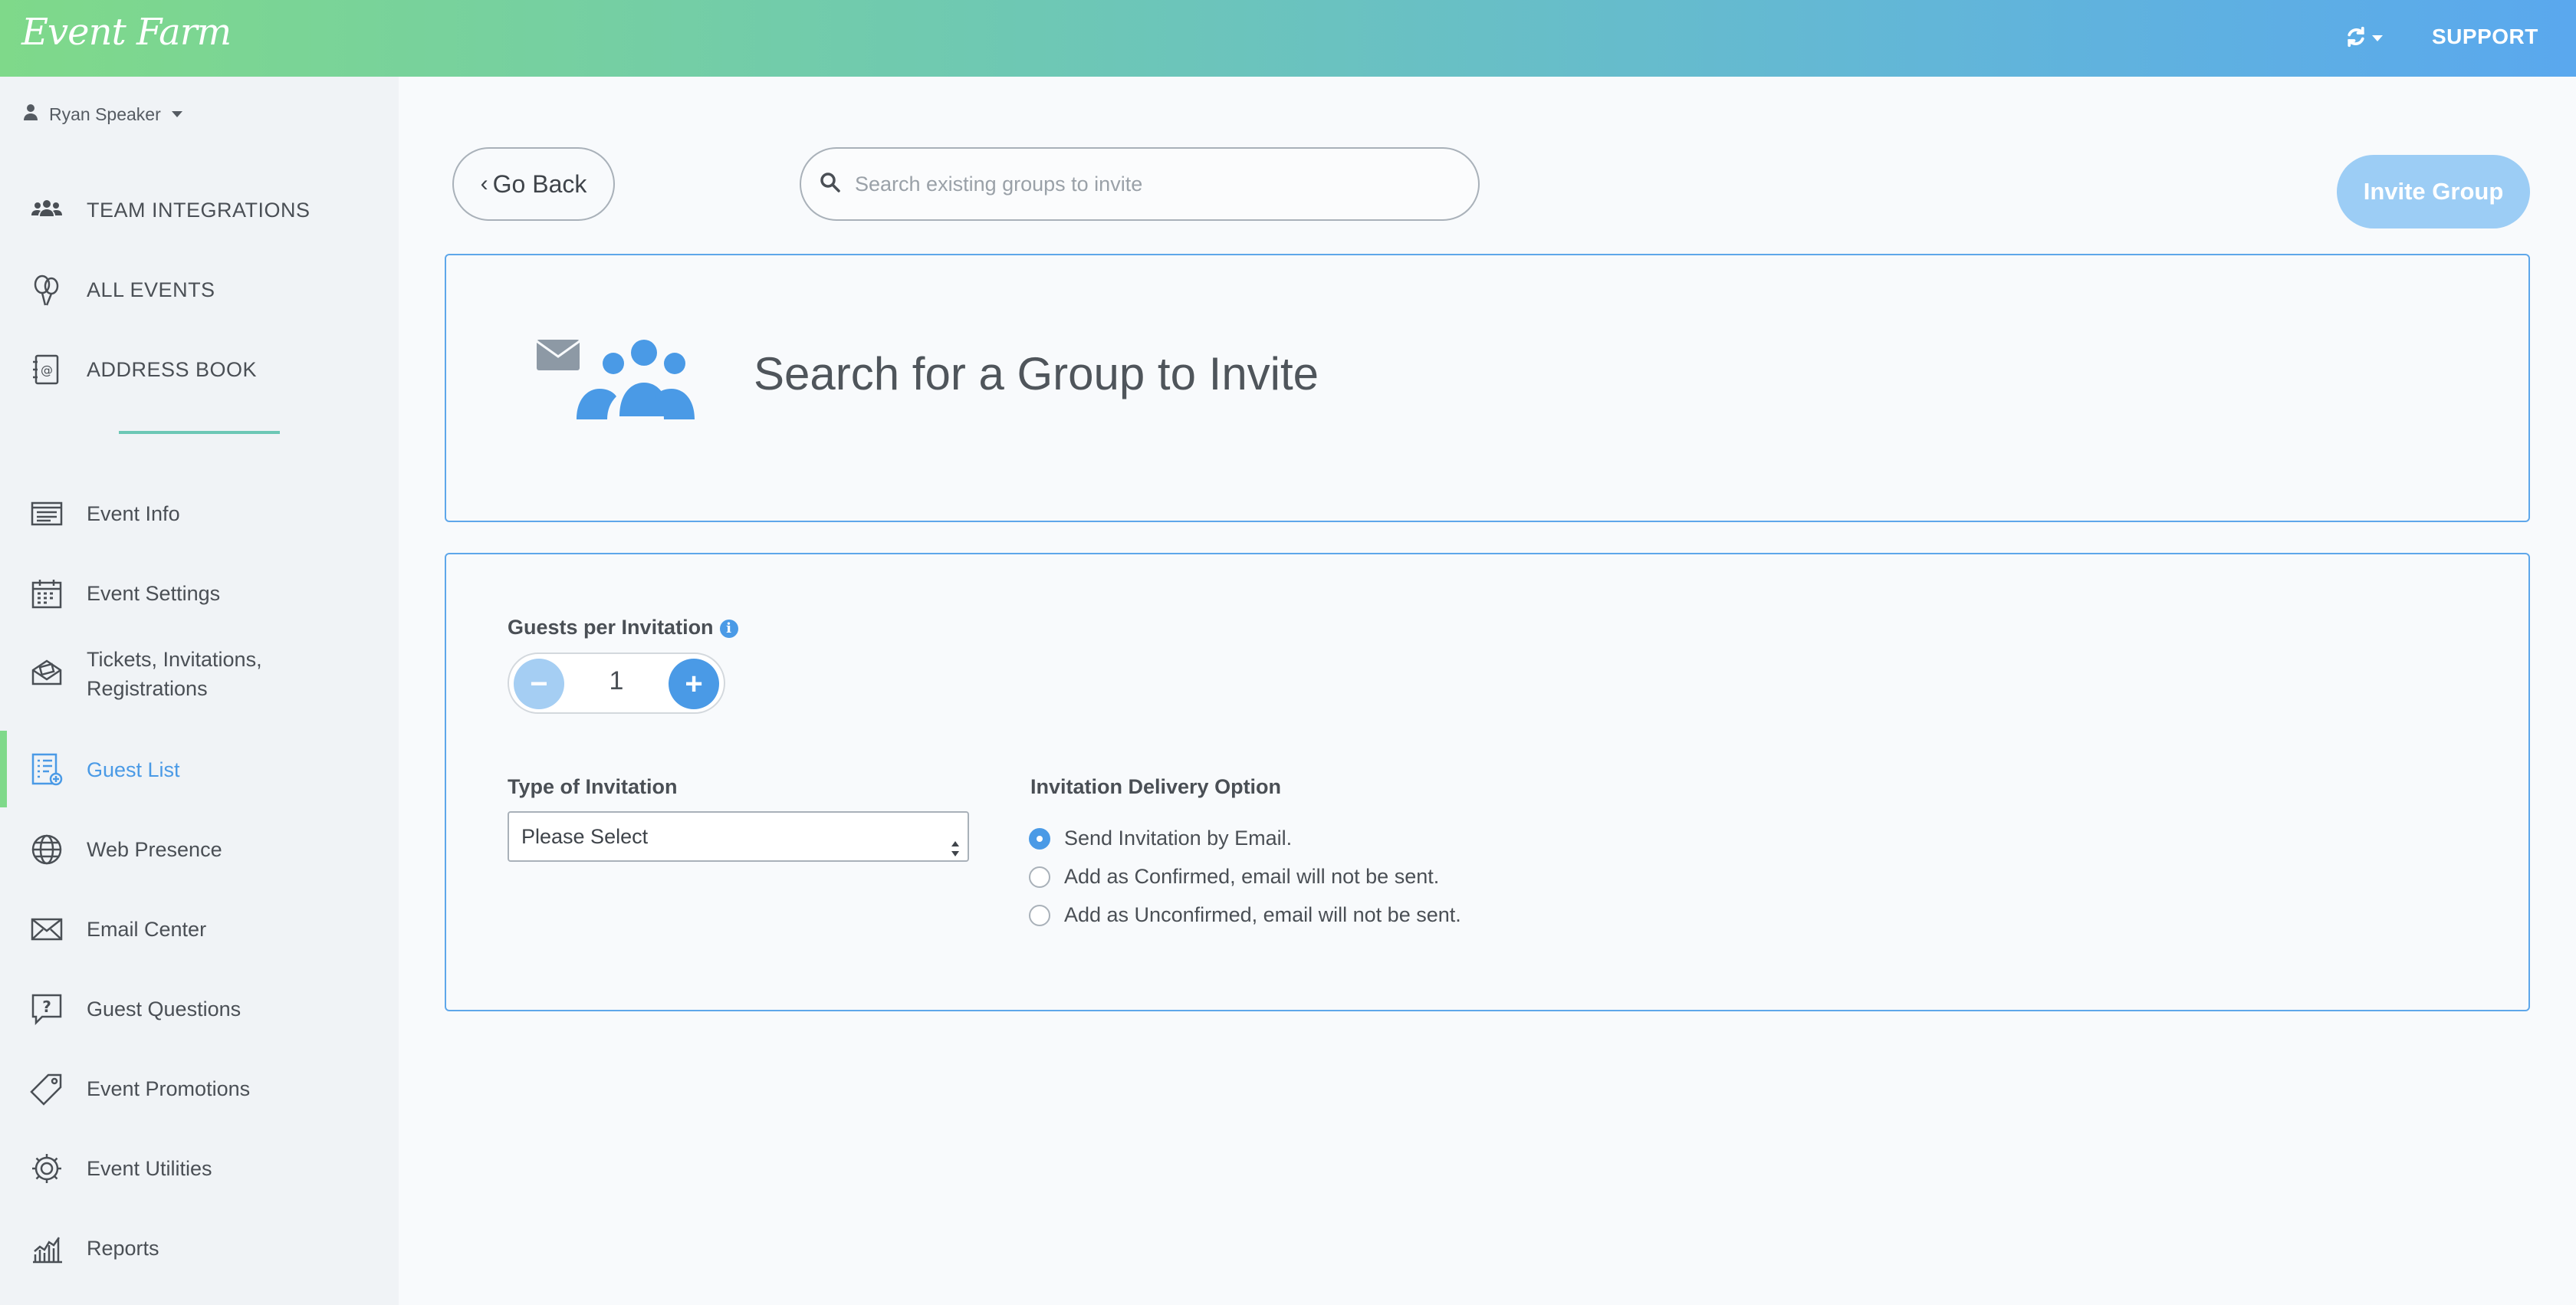  What do you see at coordinates (46, 513) in the screenshot?
I see `event-info-icon` at bounding box center [46, 513].